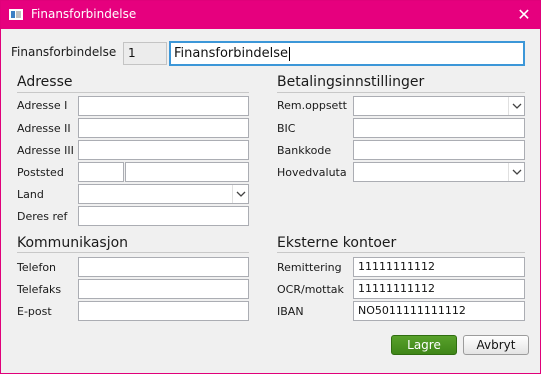  What do you see at coordinates (163, 150) in the screenshot?
I see `adresse3-field` at bounding box center [163, 150].